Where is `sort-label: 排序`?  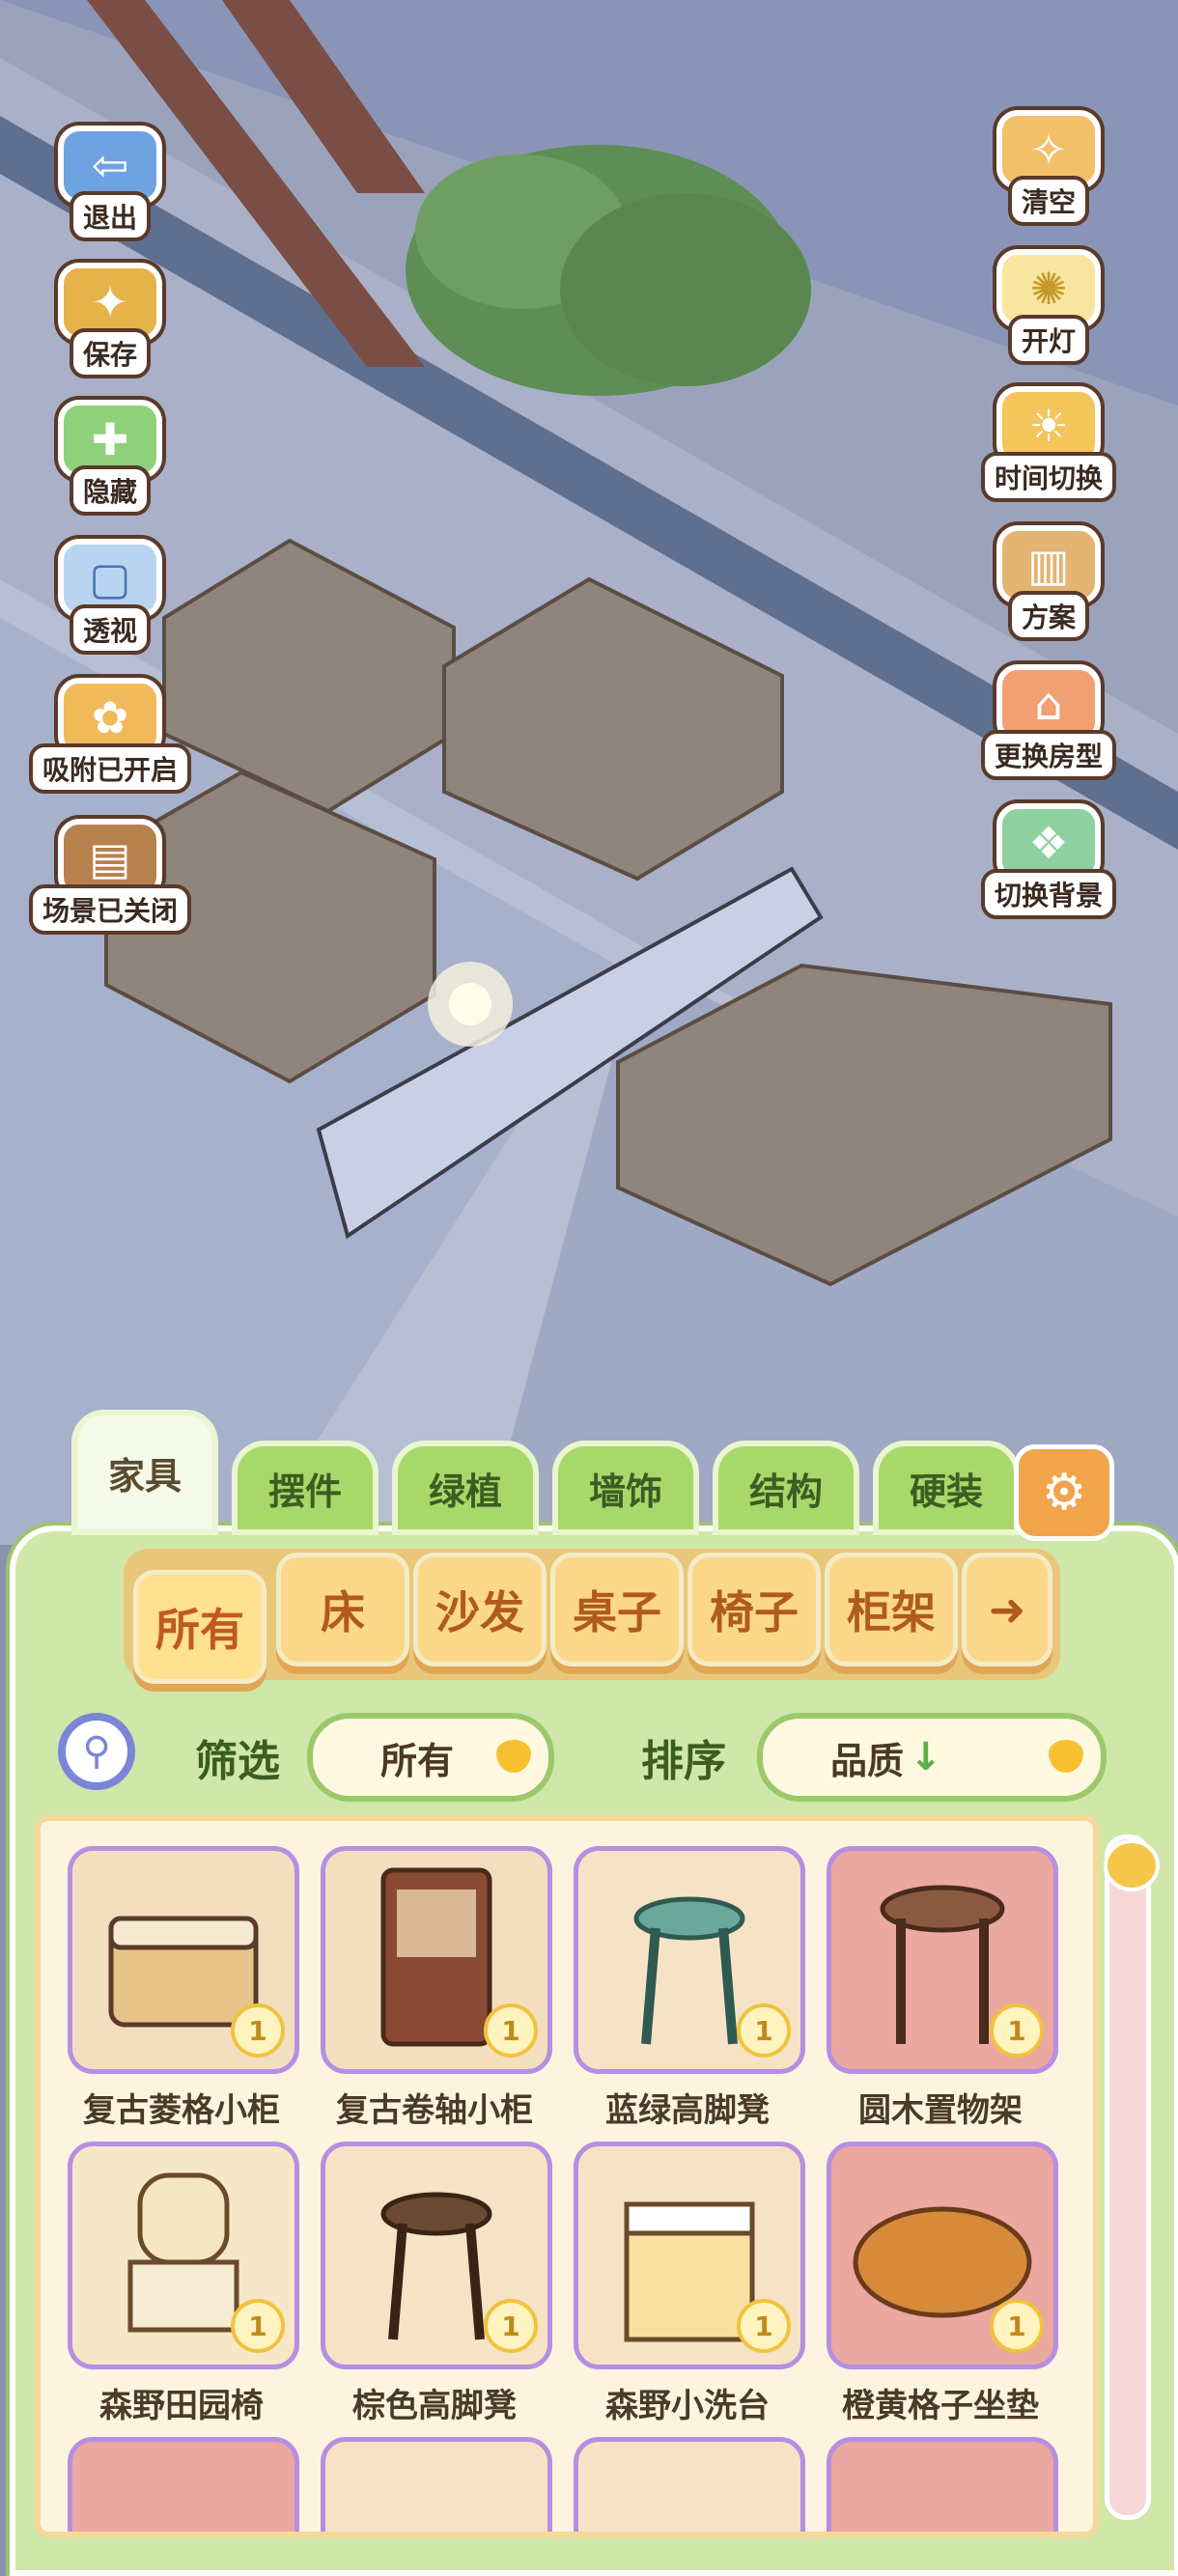
sort-label: 排序 is located at coordinates (683, 1762).